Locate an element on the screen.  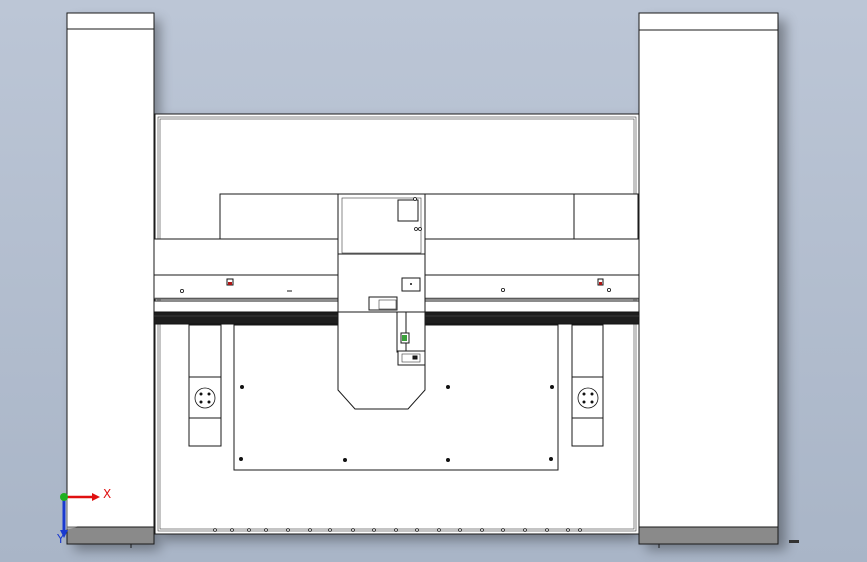
y-axis-dot is located at coordinates (64, 497).